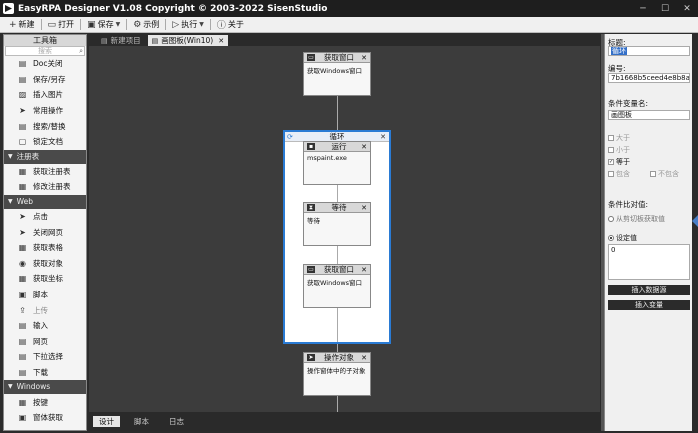 This screenshot has width=698, height=433. Describe the element at coordinates (643, 8) in the screenshot. I see `minimize-icon: ─` at that location.